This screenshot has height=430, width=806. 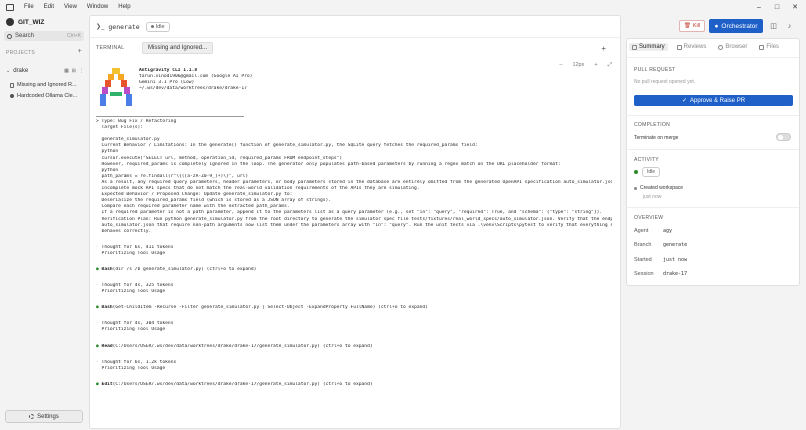 What do you see at coordinates (692, 26) in the screenshot?
I see `kill-button: 🗑 Kill` at bounding box center [692, 26].